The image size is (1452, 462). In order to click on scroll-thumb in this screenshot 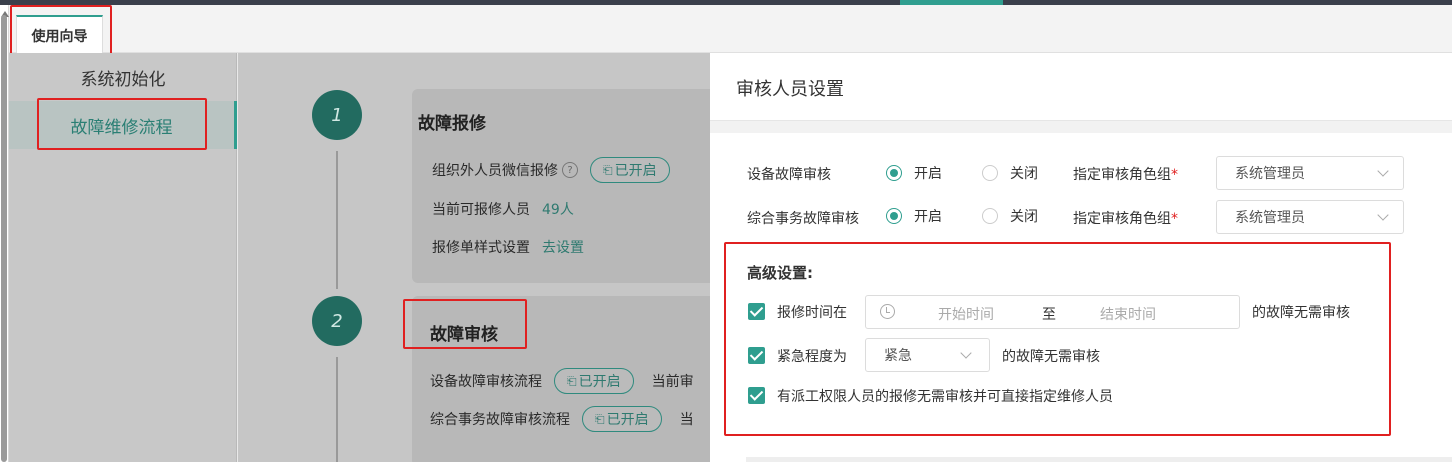, I will do `click(4, 238)`.